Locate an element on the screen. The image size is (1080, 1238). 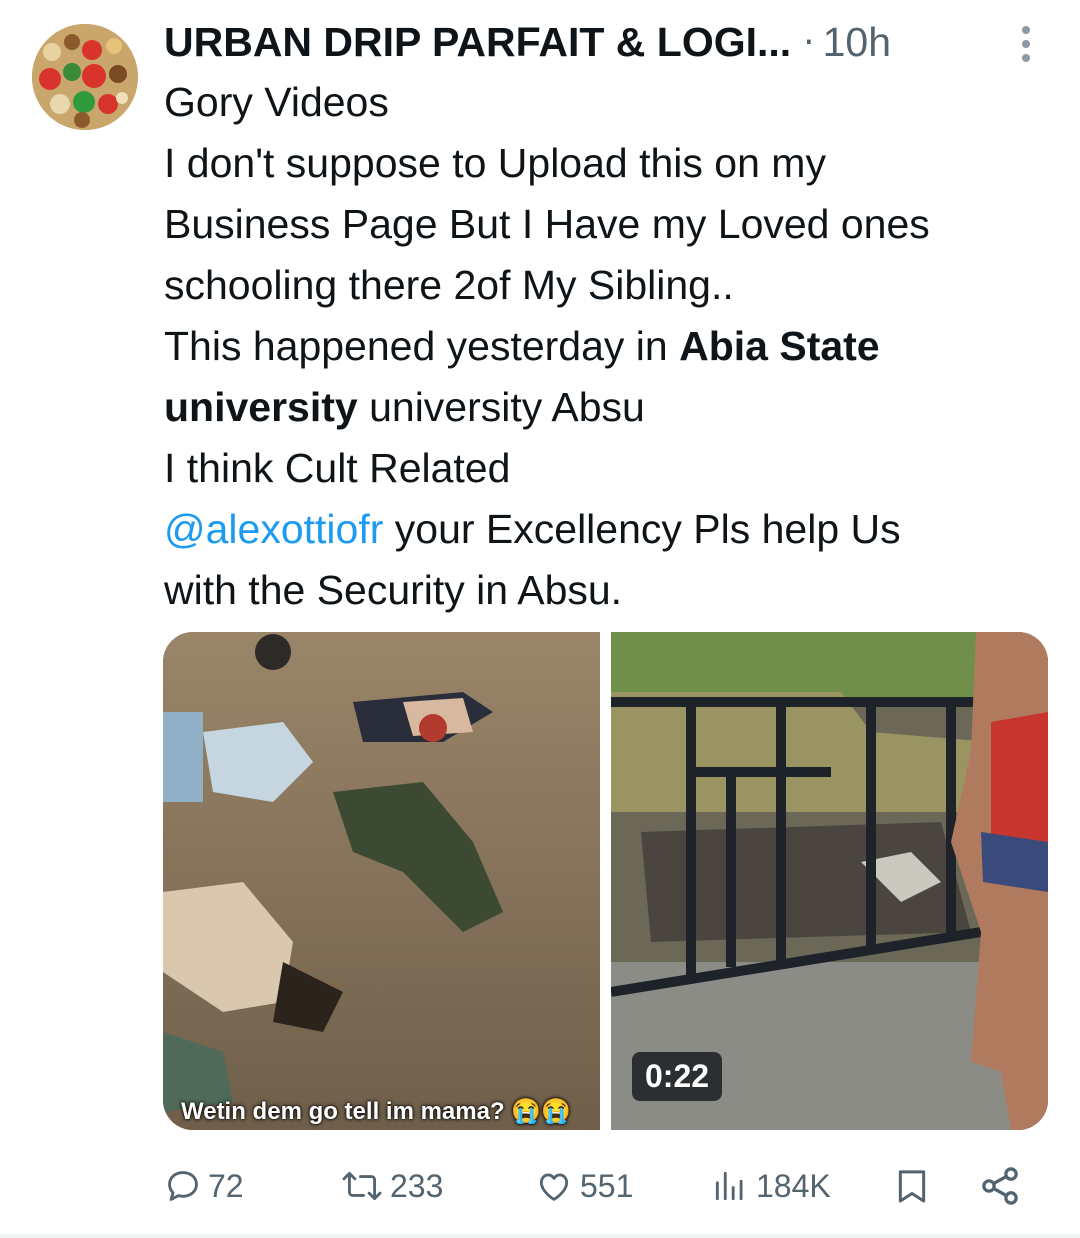
reply-button: 72 is located at coordinates (204, 1186).